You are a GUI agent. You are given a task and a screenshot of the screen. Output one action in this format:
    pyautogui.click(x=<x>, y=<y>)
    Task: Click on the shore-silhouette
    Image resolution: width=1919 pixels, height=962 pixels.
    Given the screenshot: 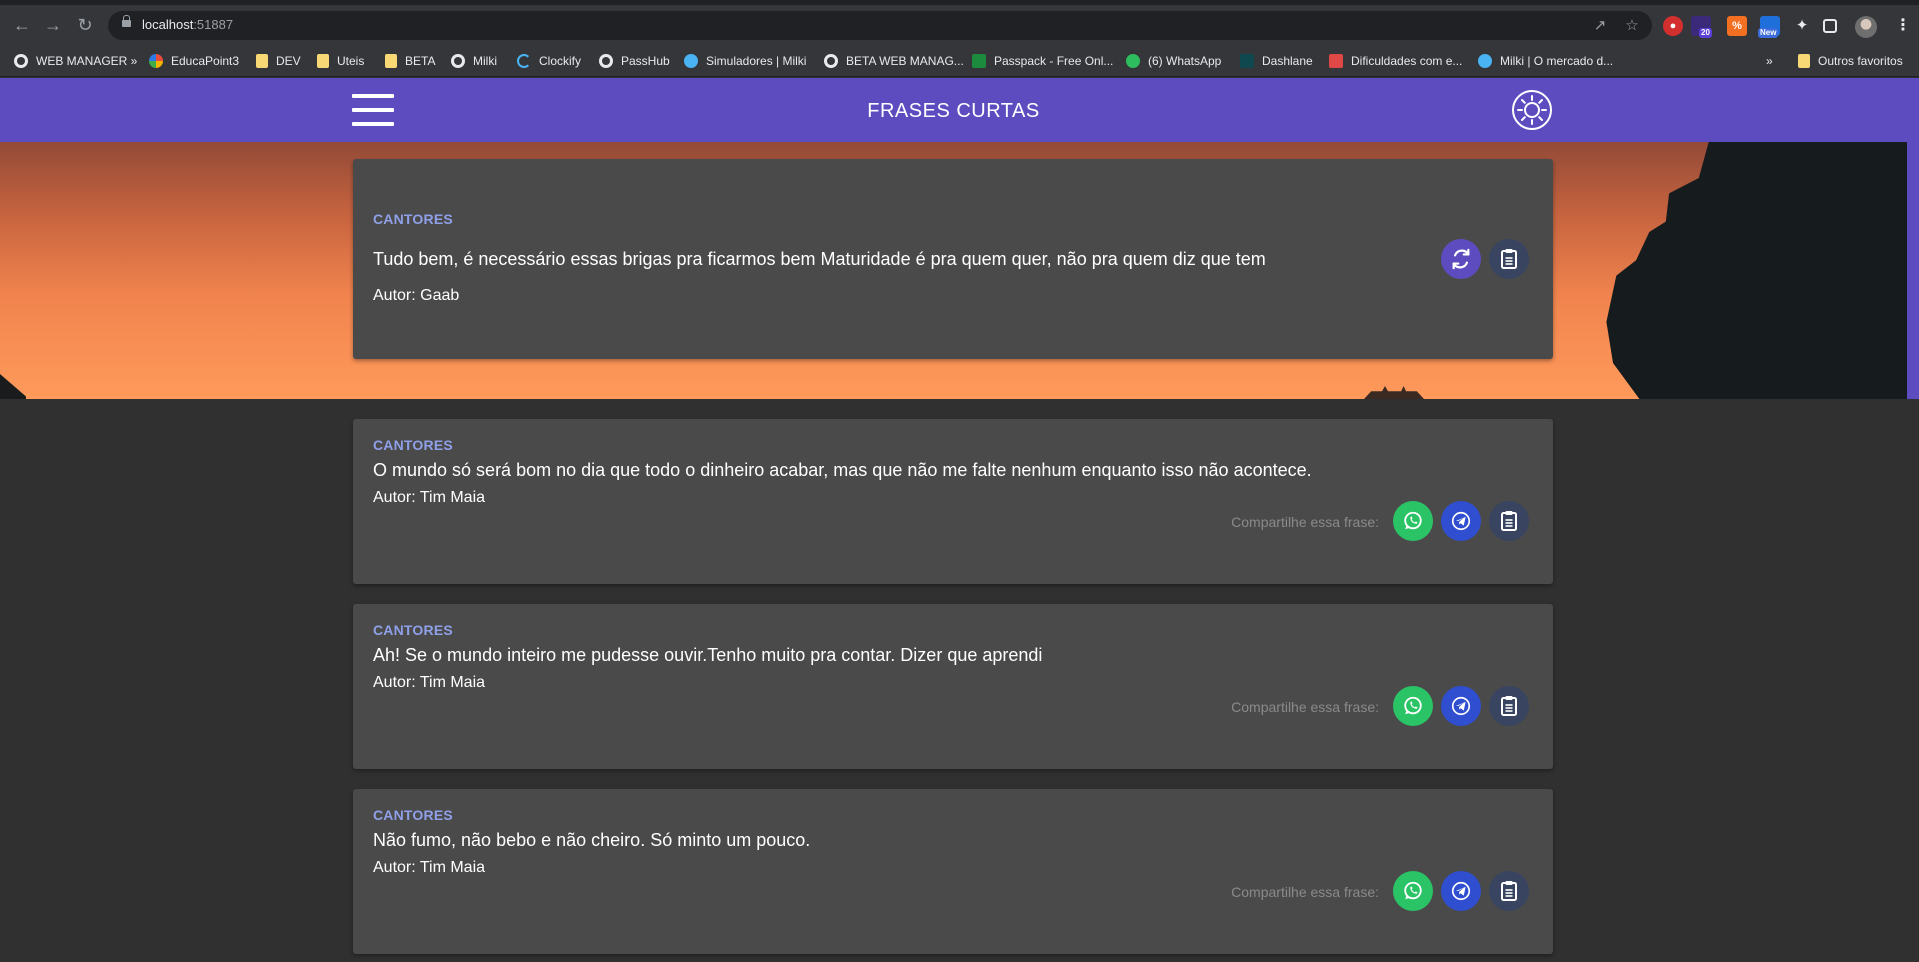 What is the action you would take?
    pyautogui.click(x=13, y=386)
    